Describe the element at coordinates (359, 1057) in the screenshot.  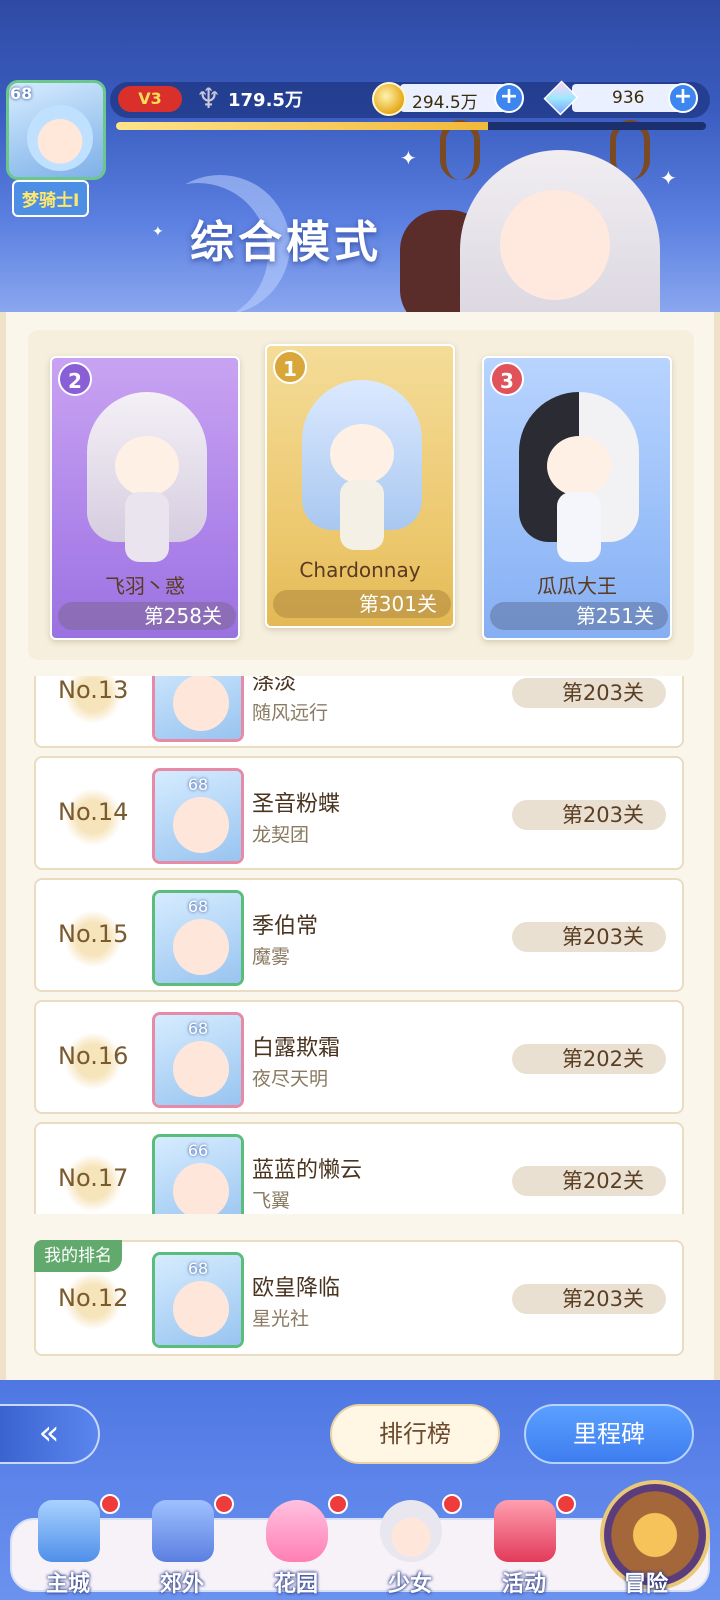
I see `list-item: No.16 68 白露欺霜 夜尽天明 第202关` at that location.